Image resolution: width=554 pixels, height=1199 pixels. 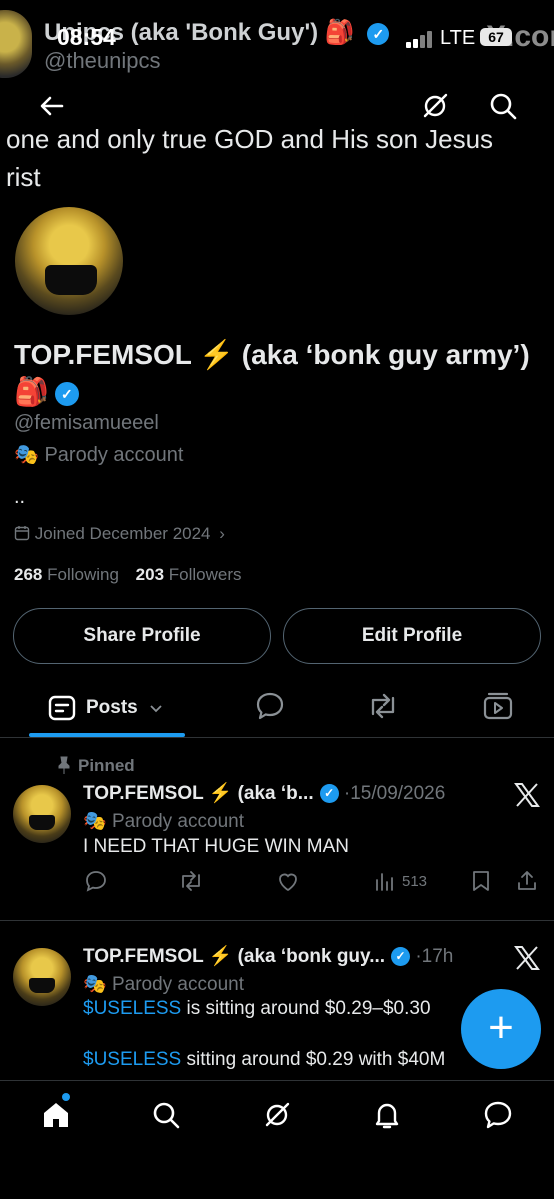 I want to click on nav-notifications, so click(x=387, y=1117).